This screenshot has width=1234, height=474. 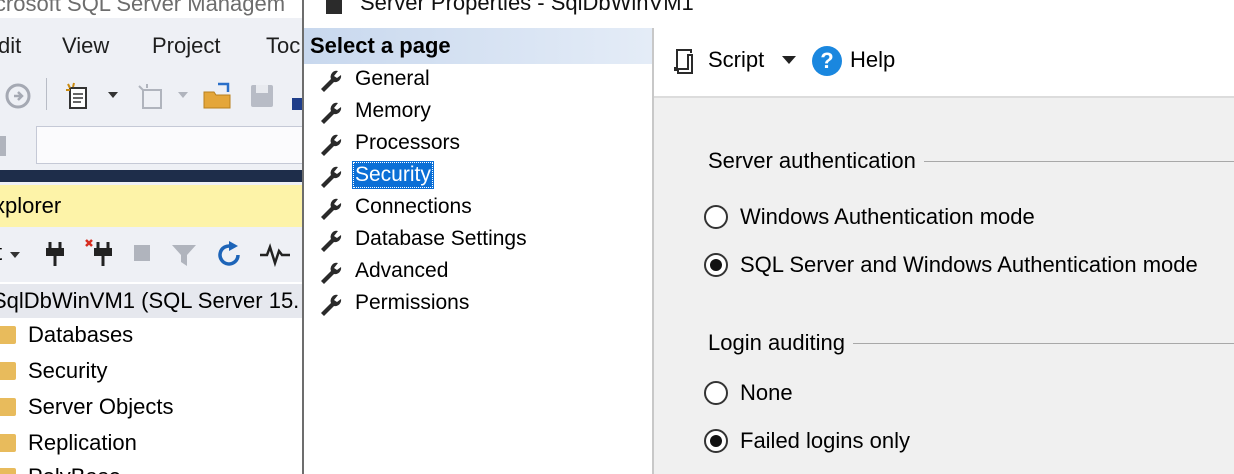 I want to click on select-page-header: Select a page, so click(x=478, y=46).